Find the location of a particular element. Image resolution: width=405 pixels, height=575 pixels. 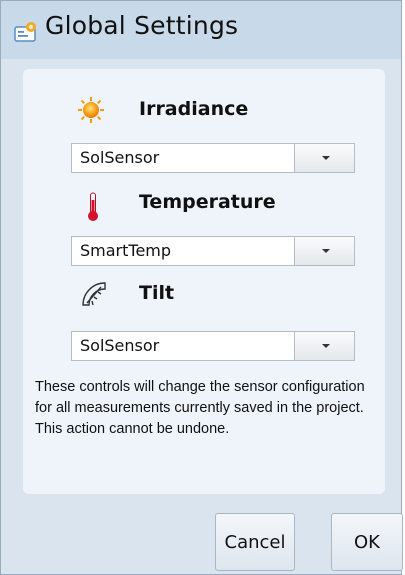

settings-window-icon is located at coordinates (26, 32).